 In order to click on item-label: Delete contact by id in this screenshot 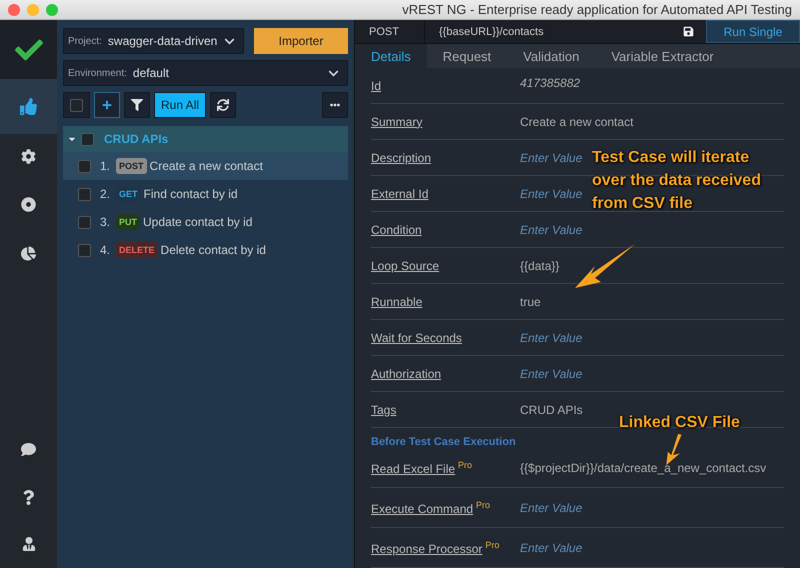, I will do `click(213, 250)`.